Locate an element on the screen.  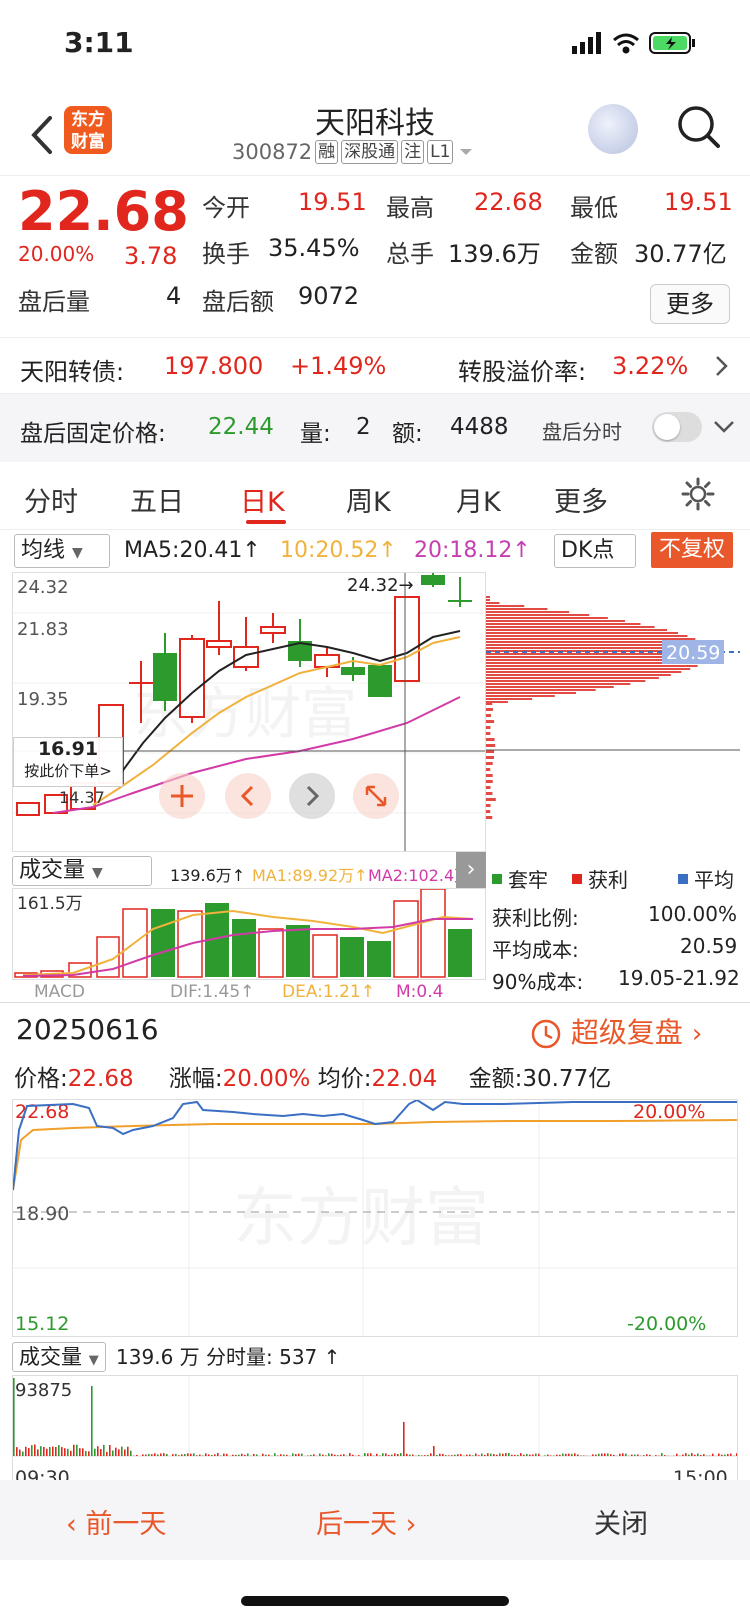
tab-five-day: 五日 is located at coordinates (157, 499).